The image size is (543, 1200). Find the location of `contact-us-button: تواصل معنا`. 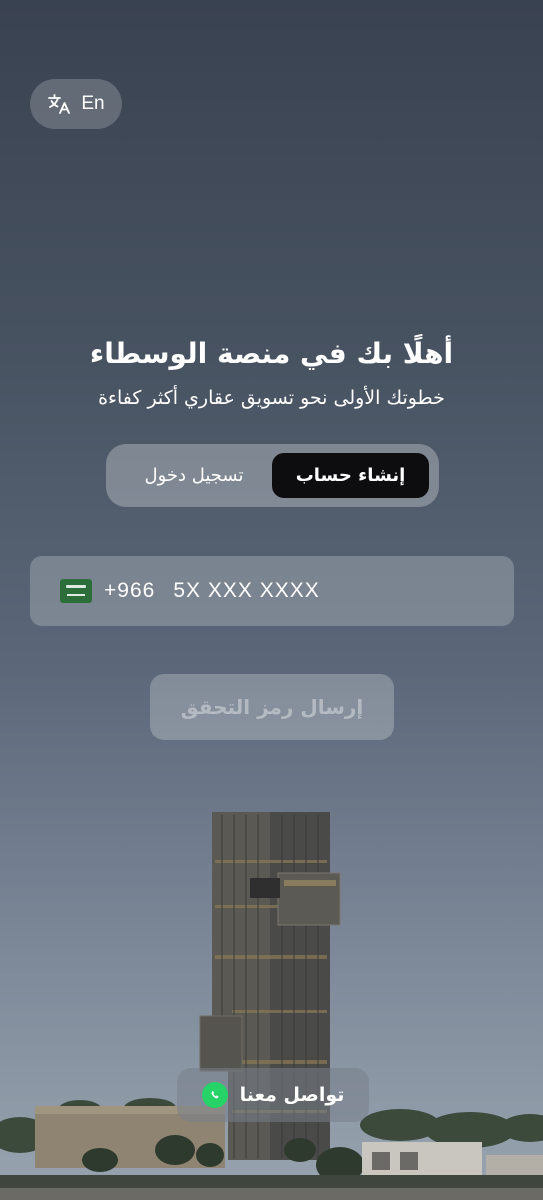

contact-us-button: تواصل معنا is located at coordinates (273, 1095).